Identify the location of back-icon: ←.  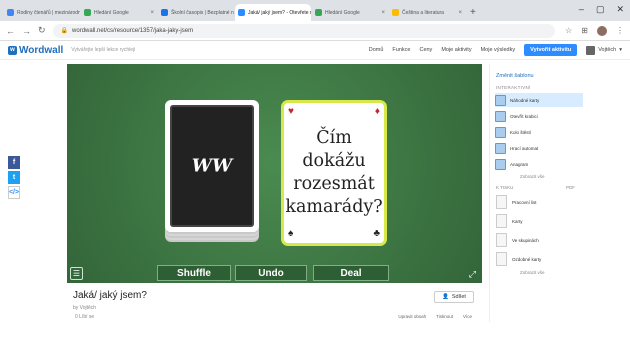
(10, 31).